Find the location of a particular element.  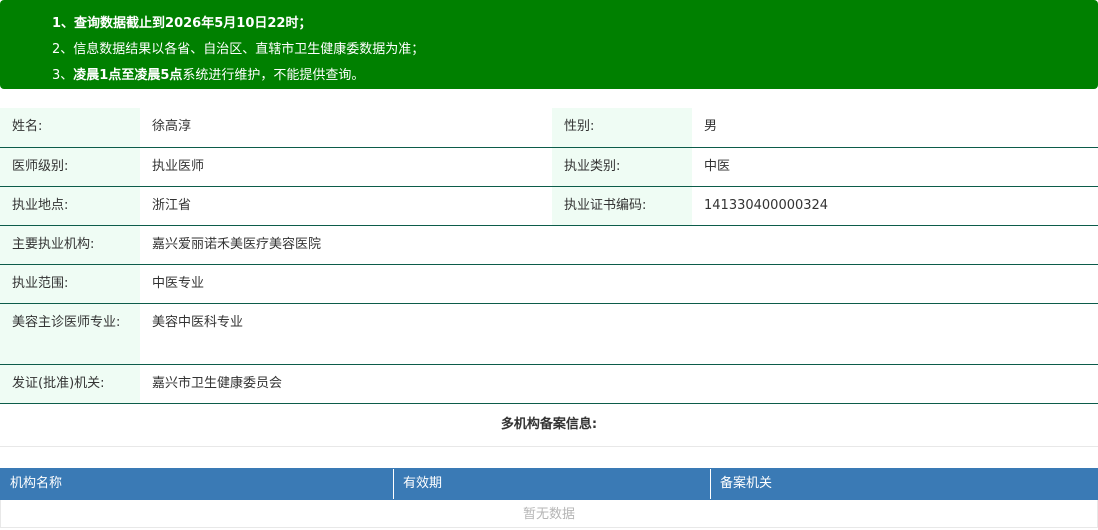

institution-label: 主要执业机构: is located at coordinates (70, 245).